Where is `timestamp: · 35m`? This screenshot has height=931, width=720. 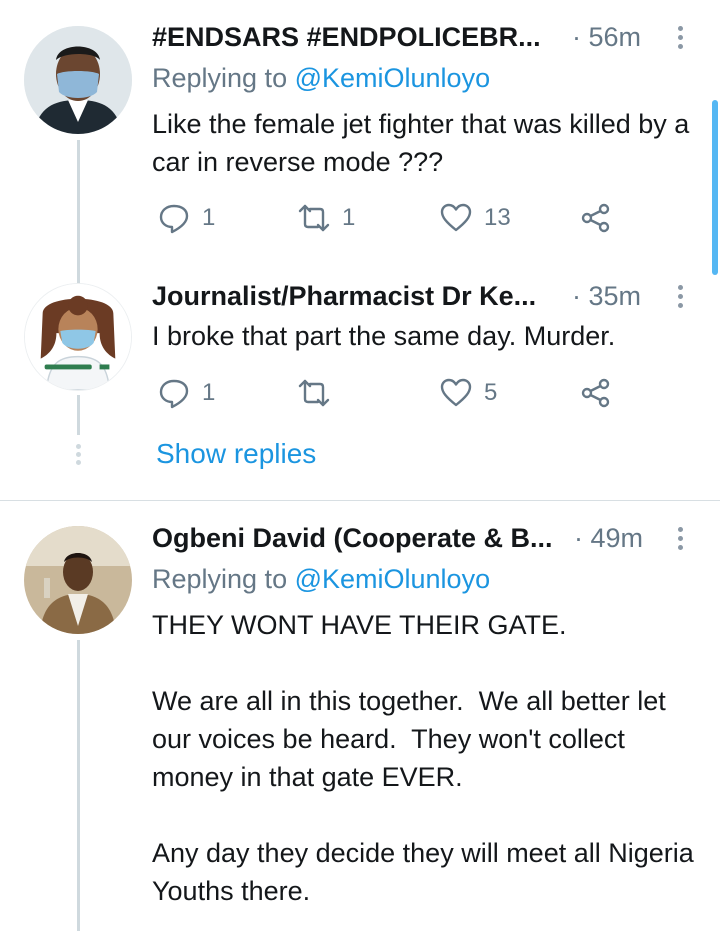 timestamp: · 35m is located at coordinates (606, 296).